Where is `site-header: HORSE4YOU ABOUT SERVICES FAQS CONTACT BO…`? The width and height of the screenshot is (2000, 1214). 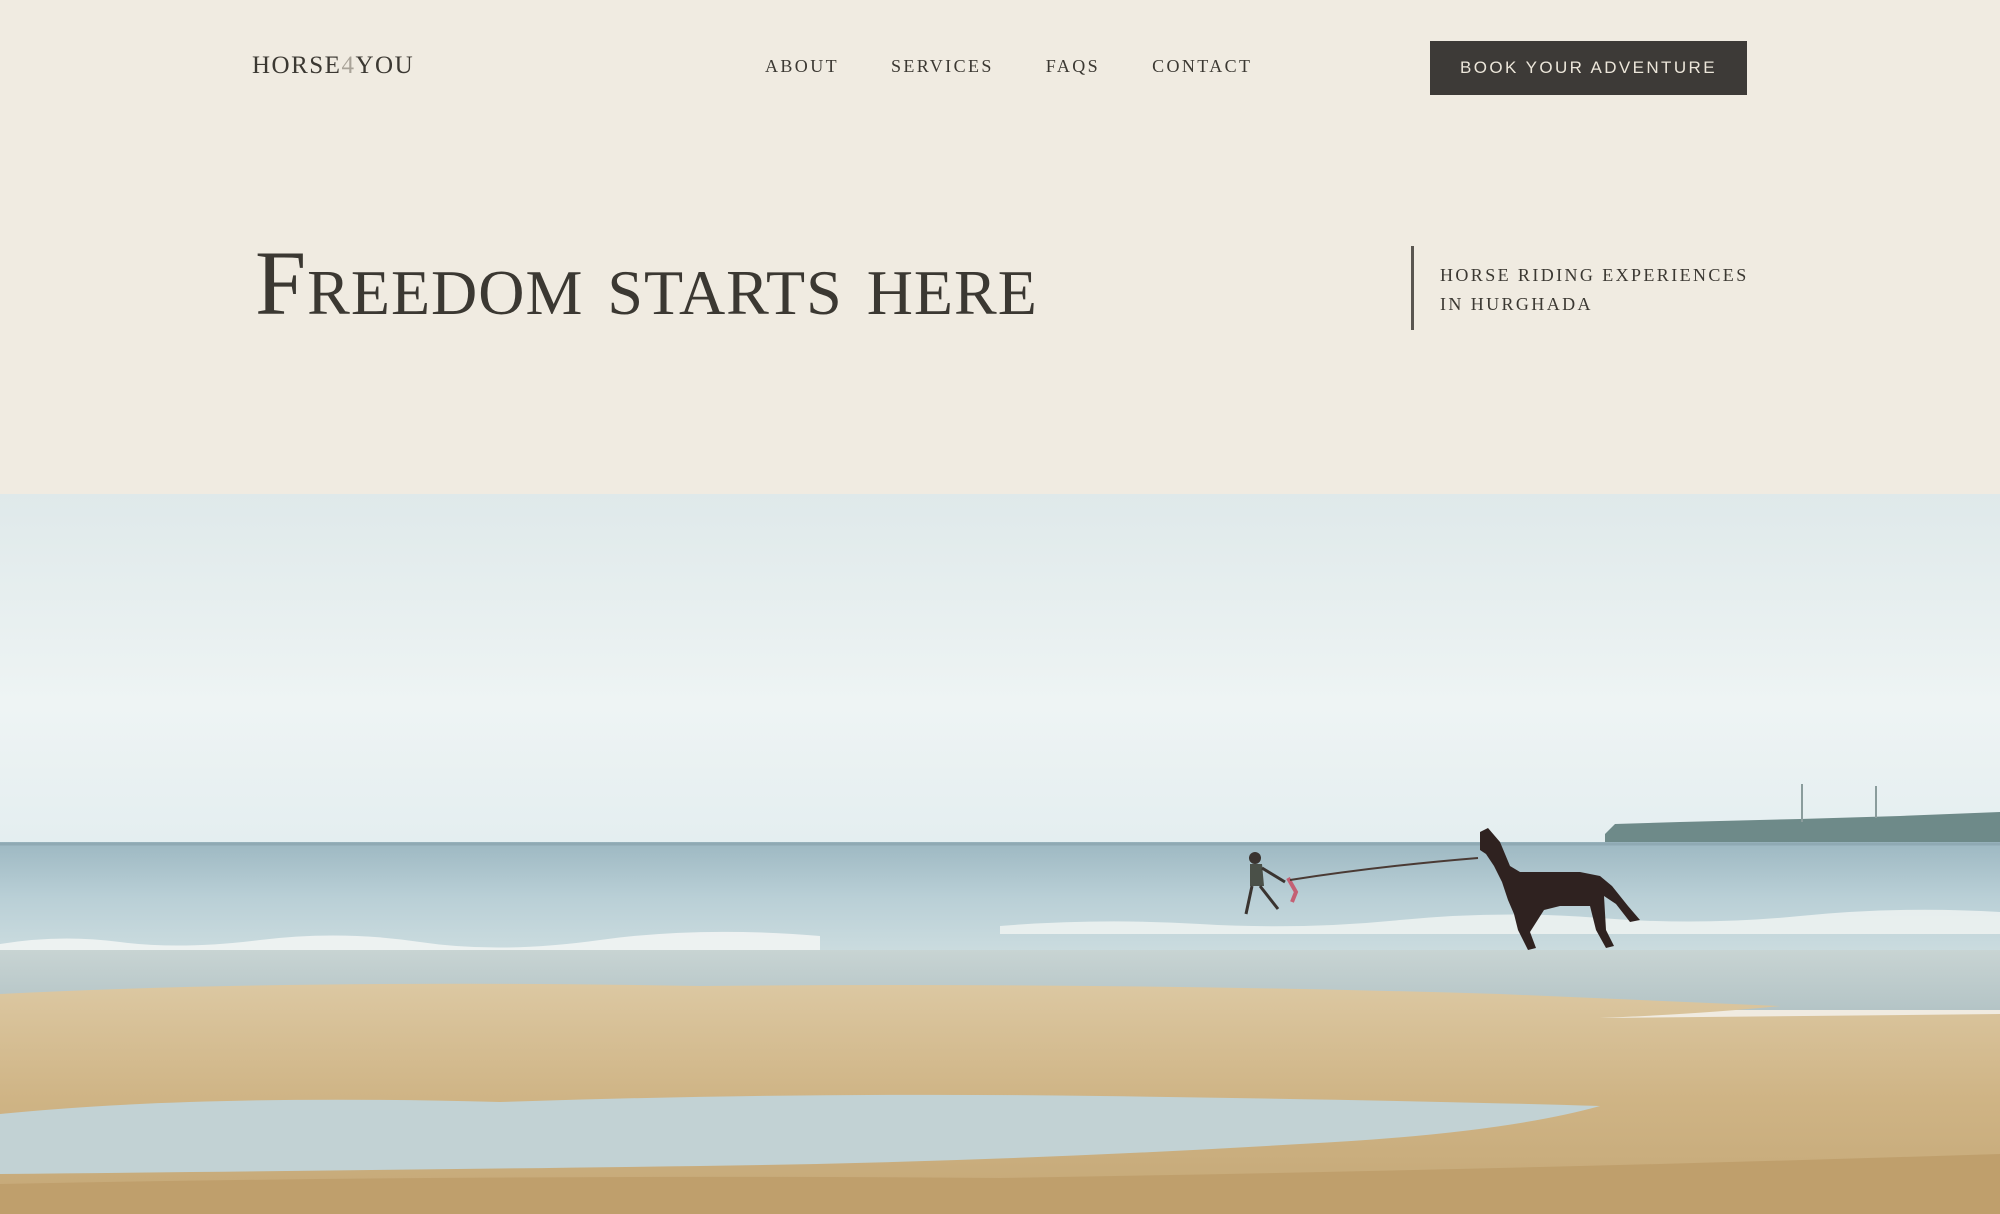
site-header: HORSE4YOU ABOUT SERVICES FAQS CONTACT BO… is located at coordinates (1000, 67).